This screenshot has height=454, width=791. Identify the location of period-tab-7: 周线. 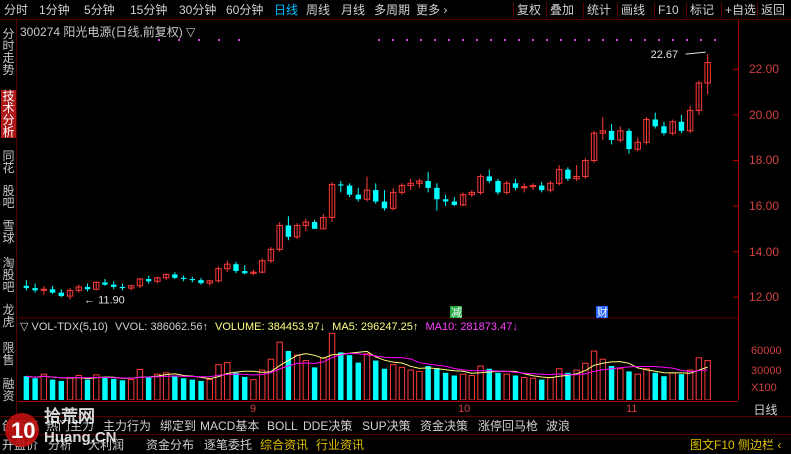
(318, 10).